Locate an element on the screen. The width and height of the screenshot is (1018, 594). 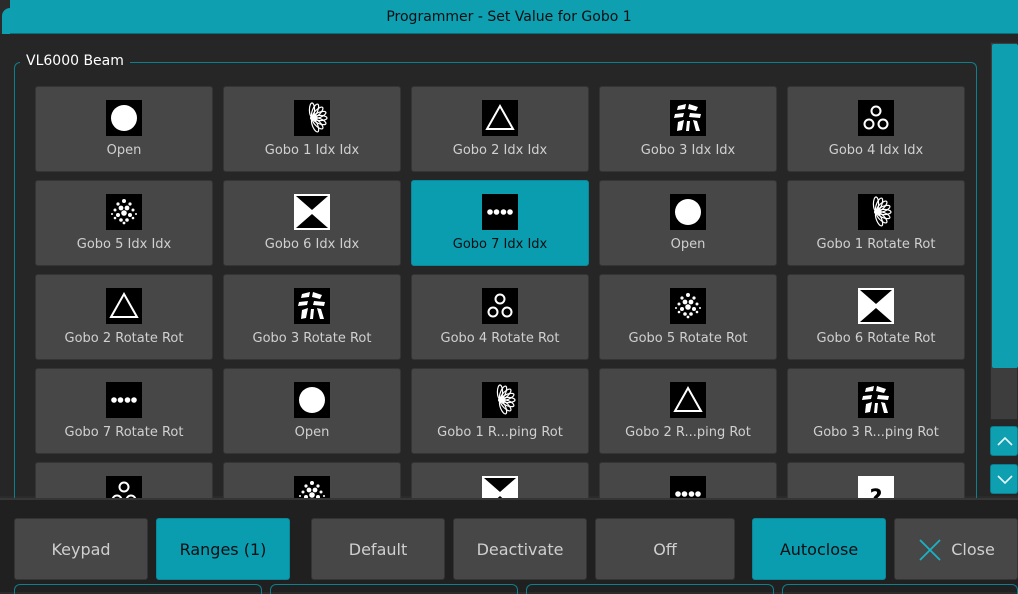
gobo-value-cell: Gobo 1 Idx Idx is located at coordinates (312, 129).